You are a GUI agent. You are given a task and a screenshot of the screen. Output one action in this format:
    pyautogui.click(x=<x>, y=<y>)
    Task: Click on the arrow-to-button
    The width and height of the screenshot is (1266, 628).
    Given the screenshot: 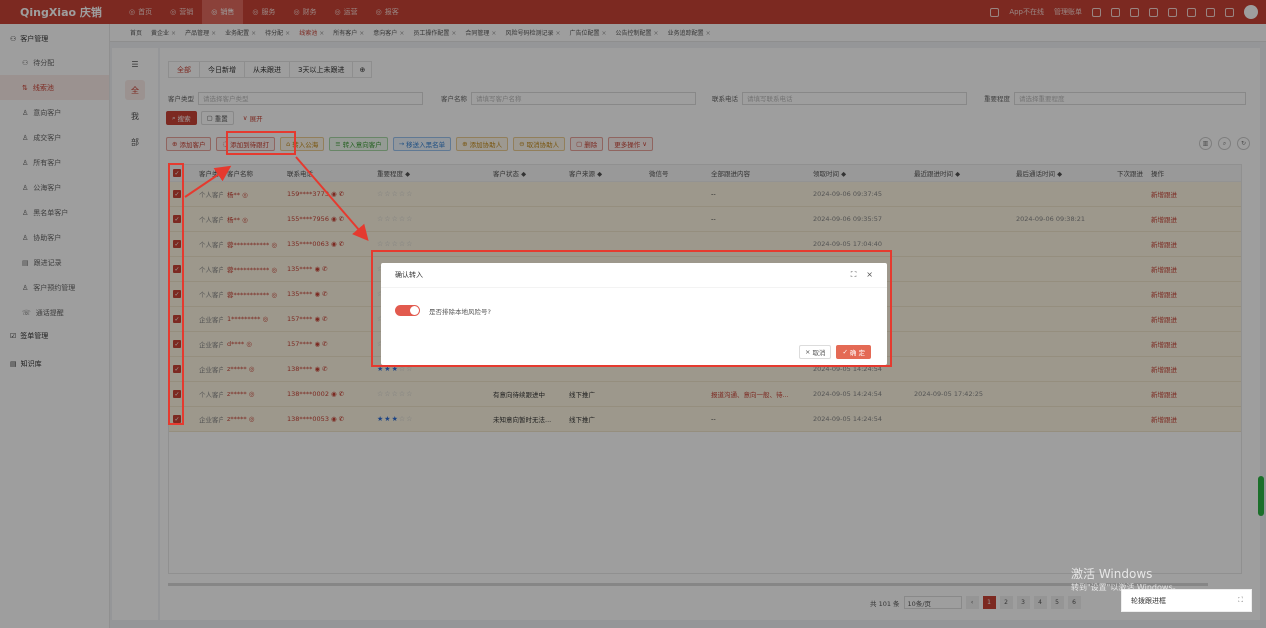 What is the action you would take?
    pyautogui.click(x=208, y=181)
    